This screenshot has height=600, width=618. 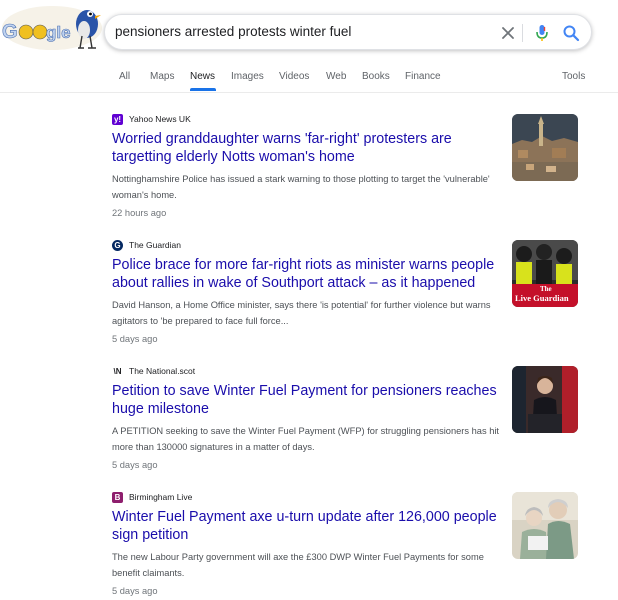 What do you see at coordinates (117, 245) in the screenshot?
I see `guardian-favicon-icon: G` at bounding box center [117, 245].